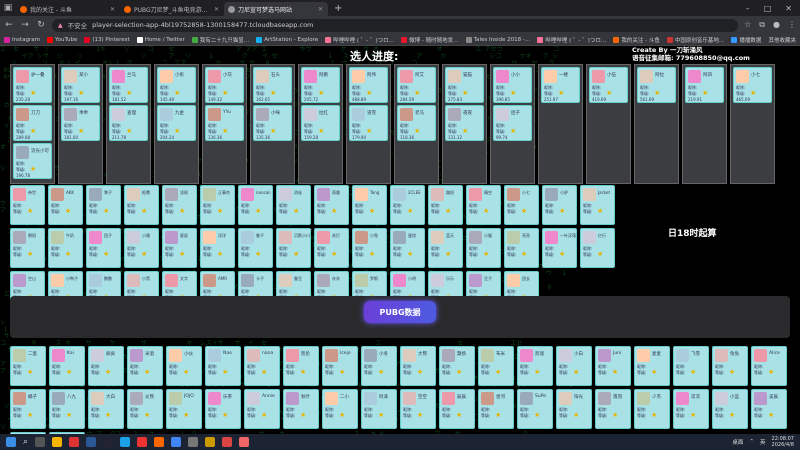  Describe the element at coordinates (496, 366) in the screenshot. I see `player-card: 布米 昵称: 等级: ★` at that location.